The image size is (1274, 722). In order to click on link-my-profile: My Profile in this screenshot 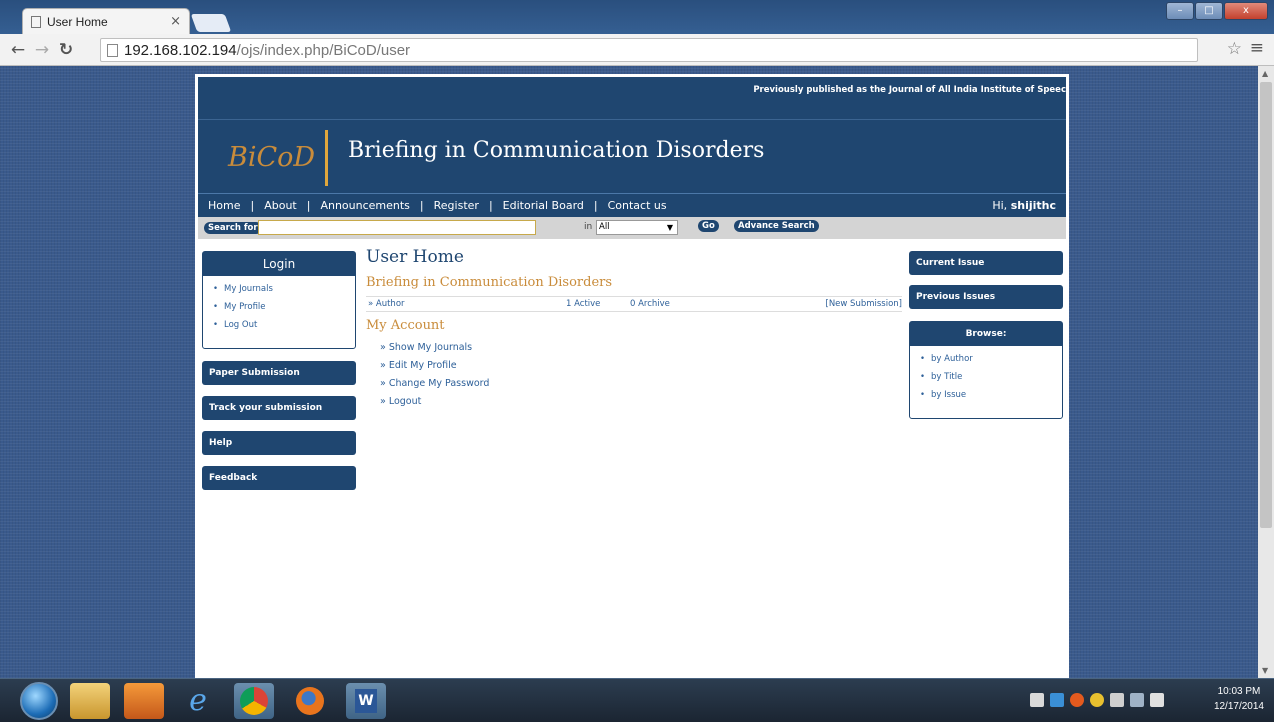, I will do `click(284, 307)`.